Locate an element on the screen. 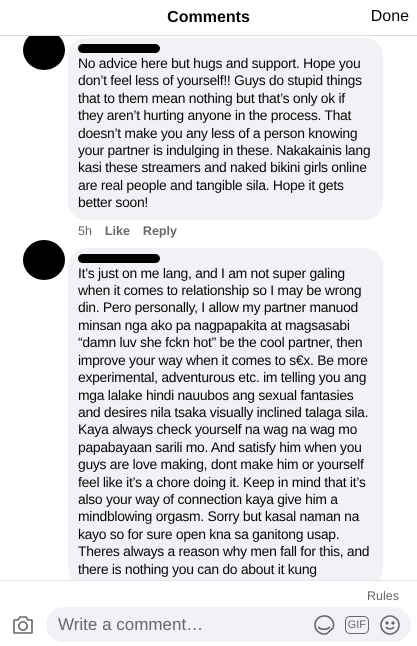 This screenshot has width=417, height=646. like-button: Like is located at coordinates (117, 231).